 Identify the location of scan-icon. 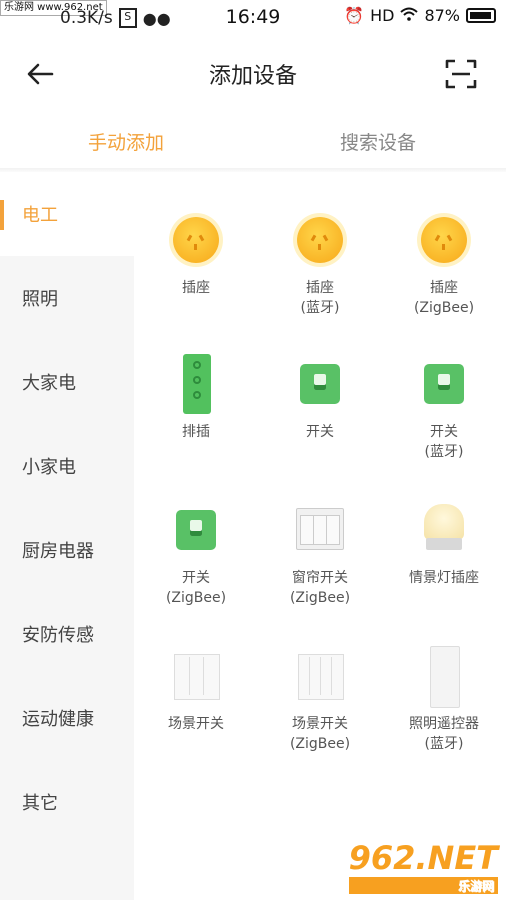
(461, 74).